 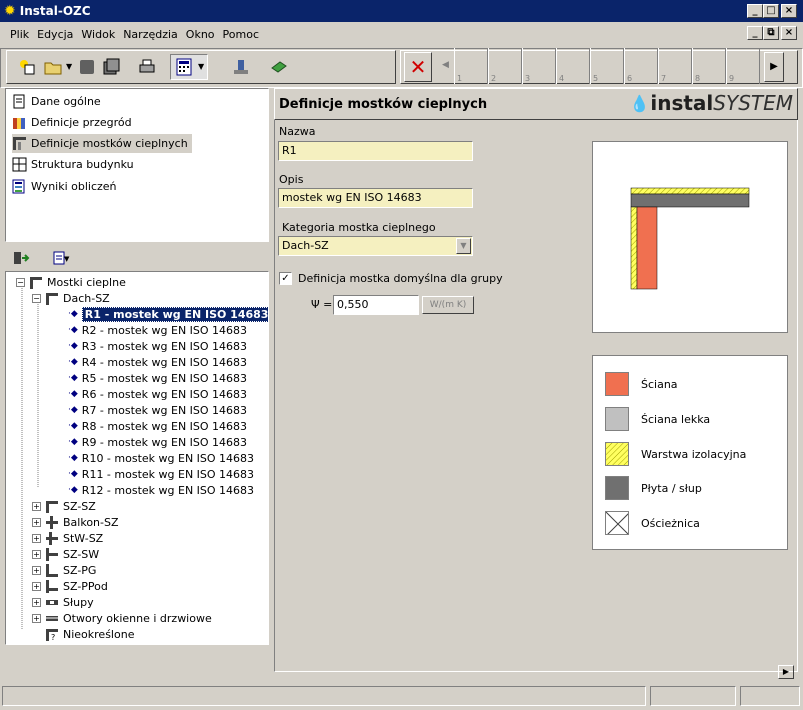 I want to click on tree-root: − Mostki cieplne, so click(x=71, y=282).